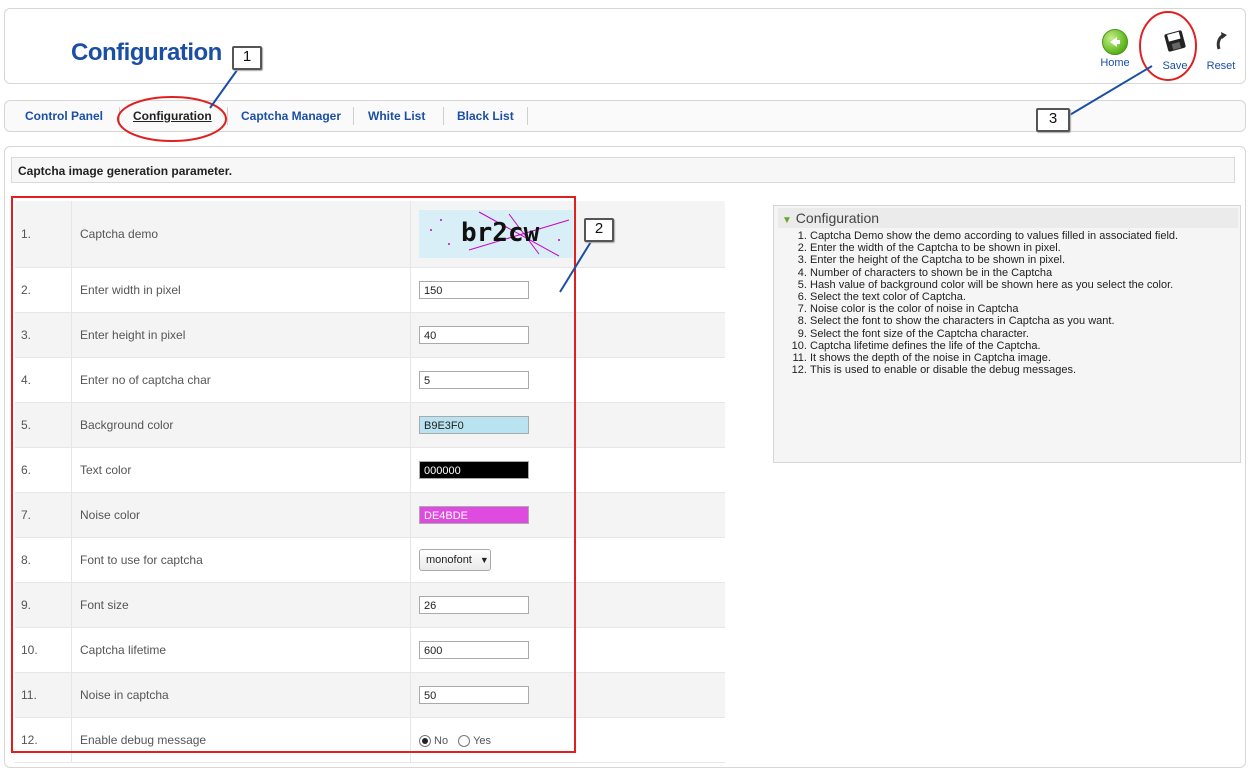 Image resolution: width=1252 pixels, height=768 pixels. What do you see at coordinates (500, 233) in the screenshot?
I see `captcha-text: br2cw` at bounding box center [500, 233].